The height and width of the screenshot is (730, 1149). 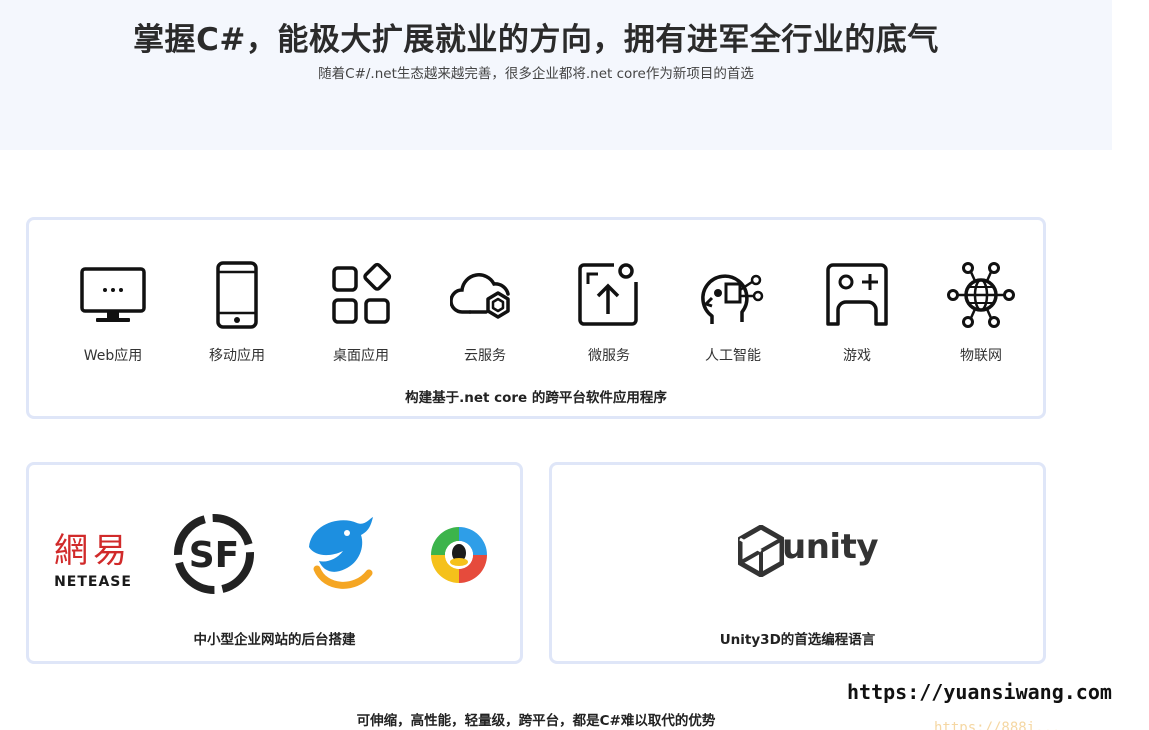 What do you see at coordinates (341, 553) in the screenshot?
I see `dolphin-logo` at bounding box center [341, 553].